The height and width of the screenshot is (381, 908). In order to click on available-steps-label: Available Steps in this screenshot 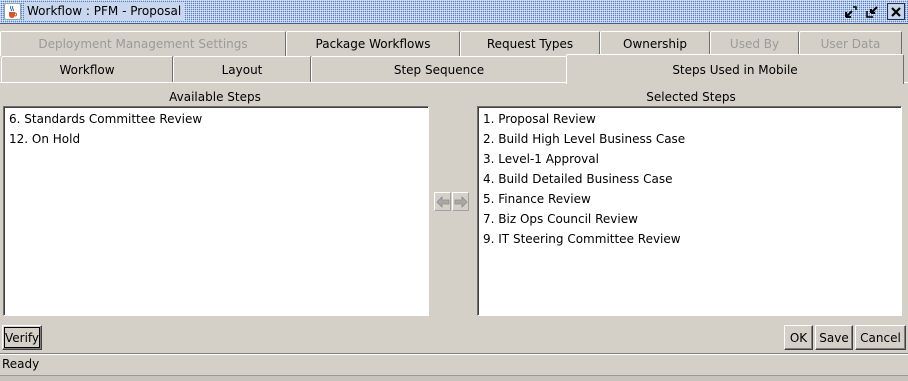, I will do `click(215, 97)`.